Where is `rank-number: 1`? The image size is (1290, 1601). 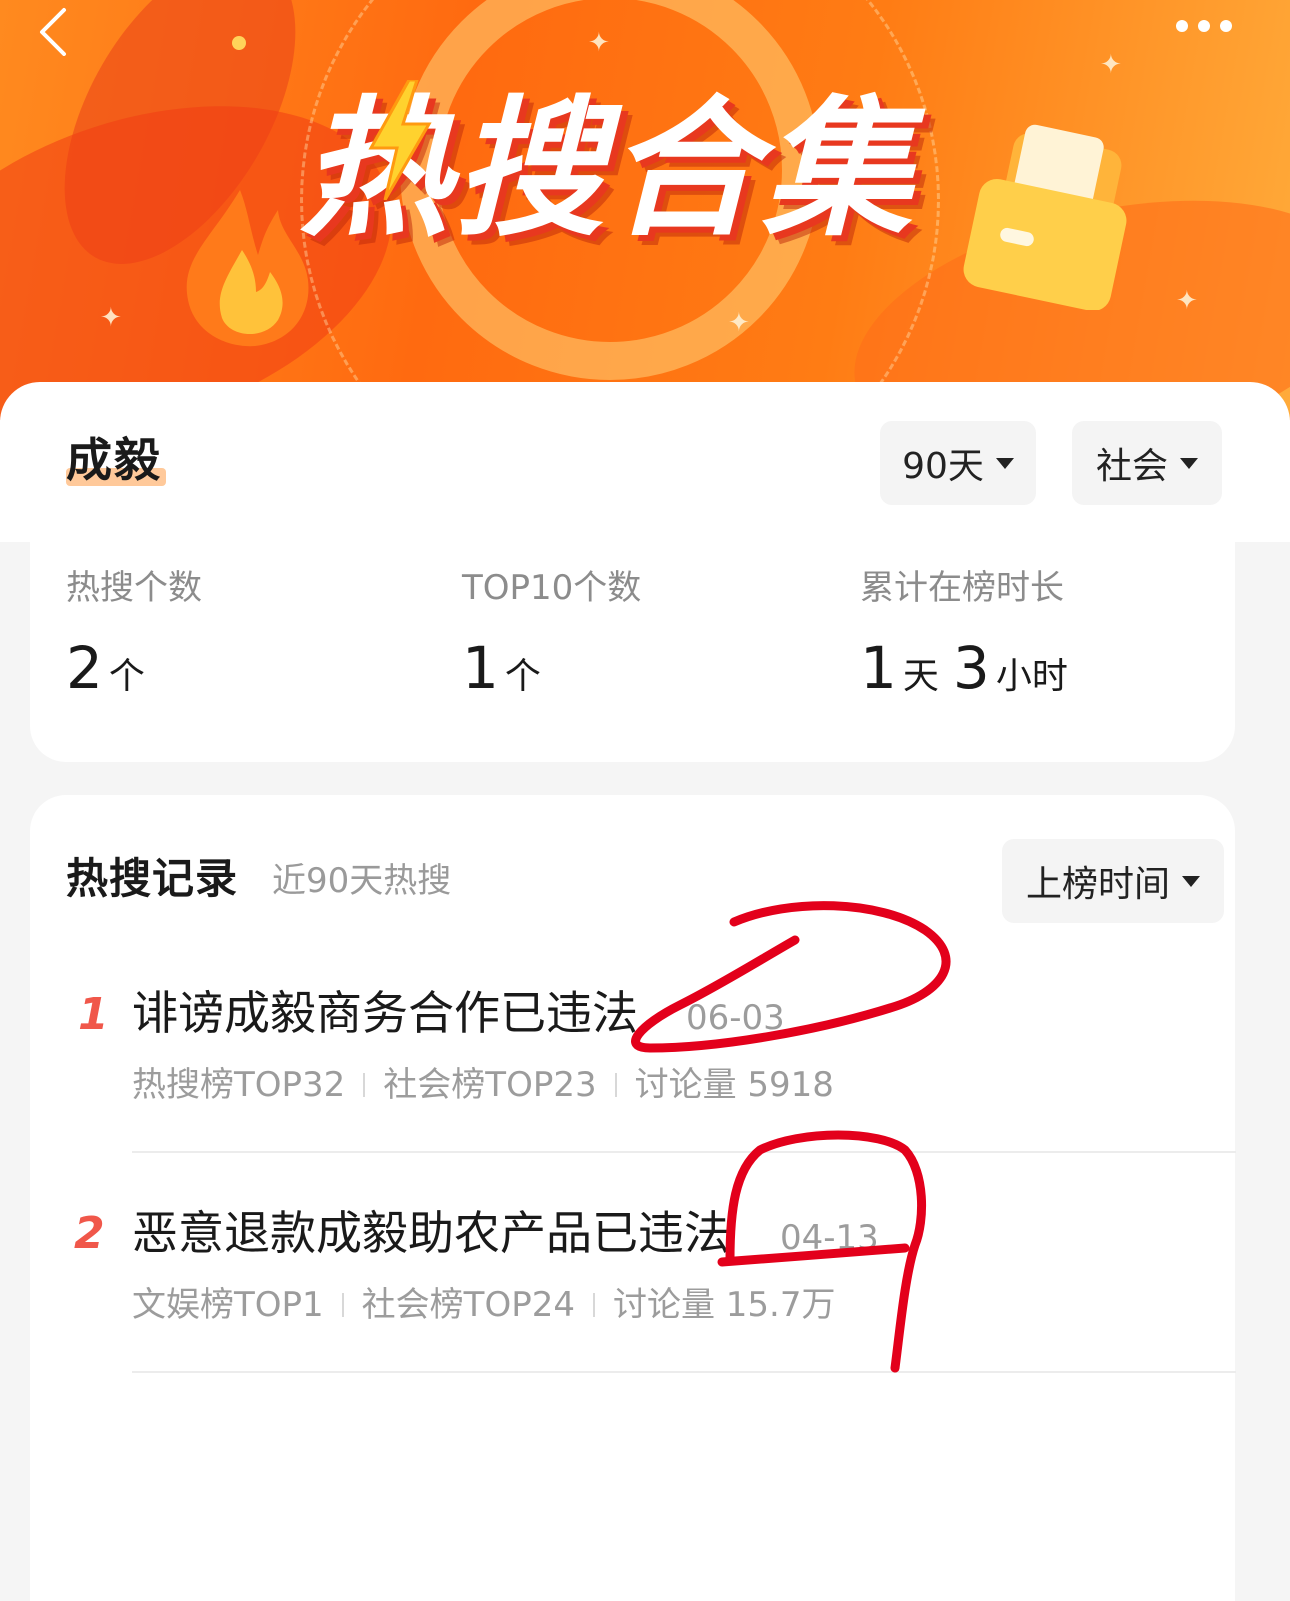 rank-number: 1 is located at coordinates (93, 1014).